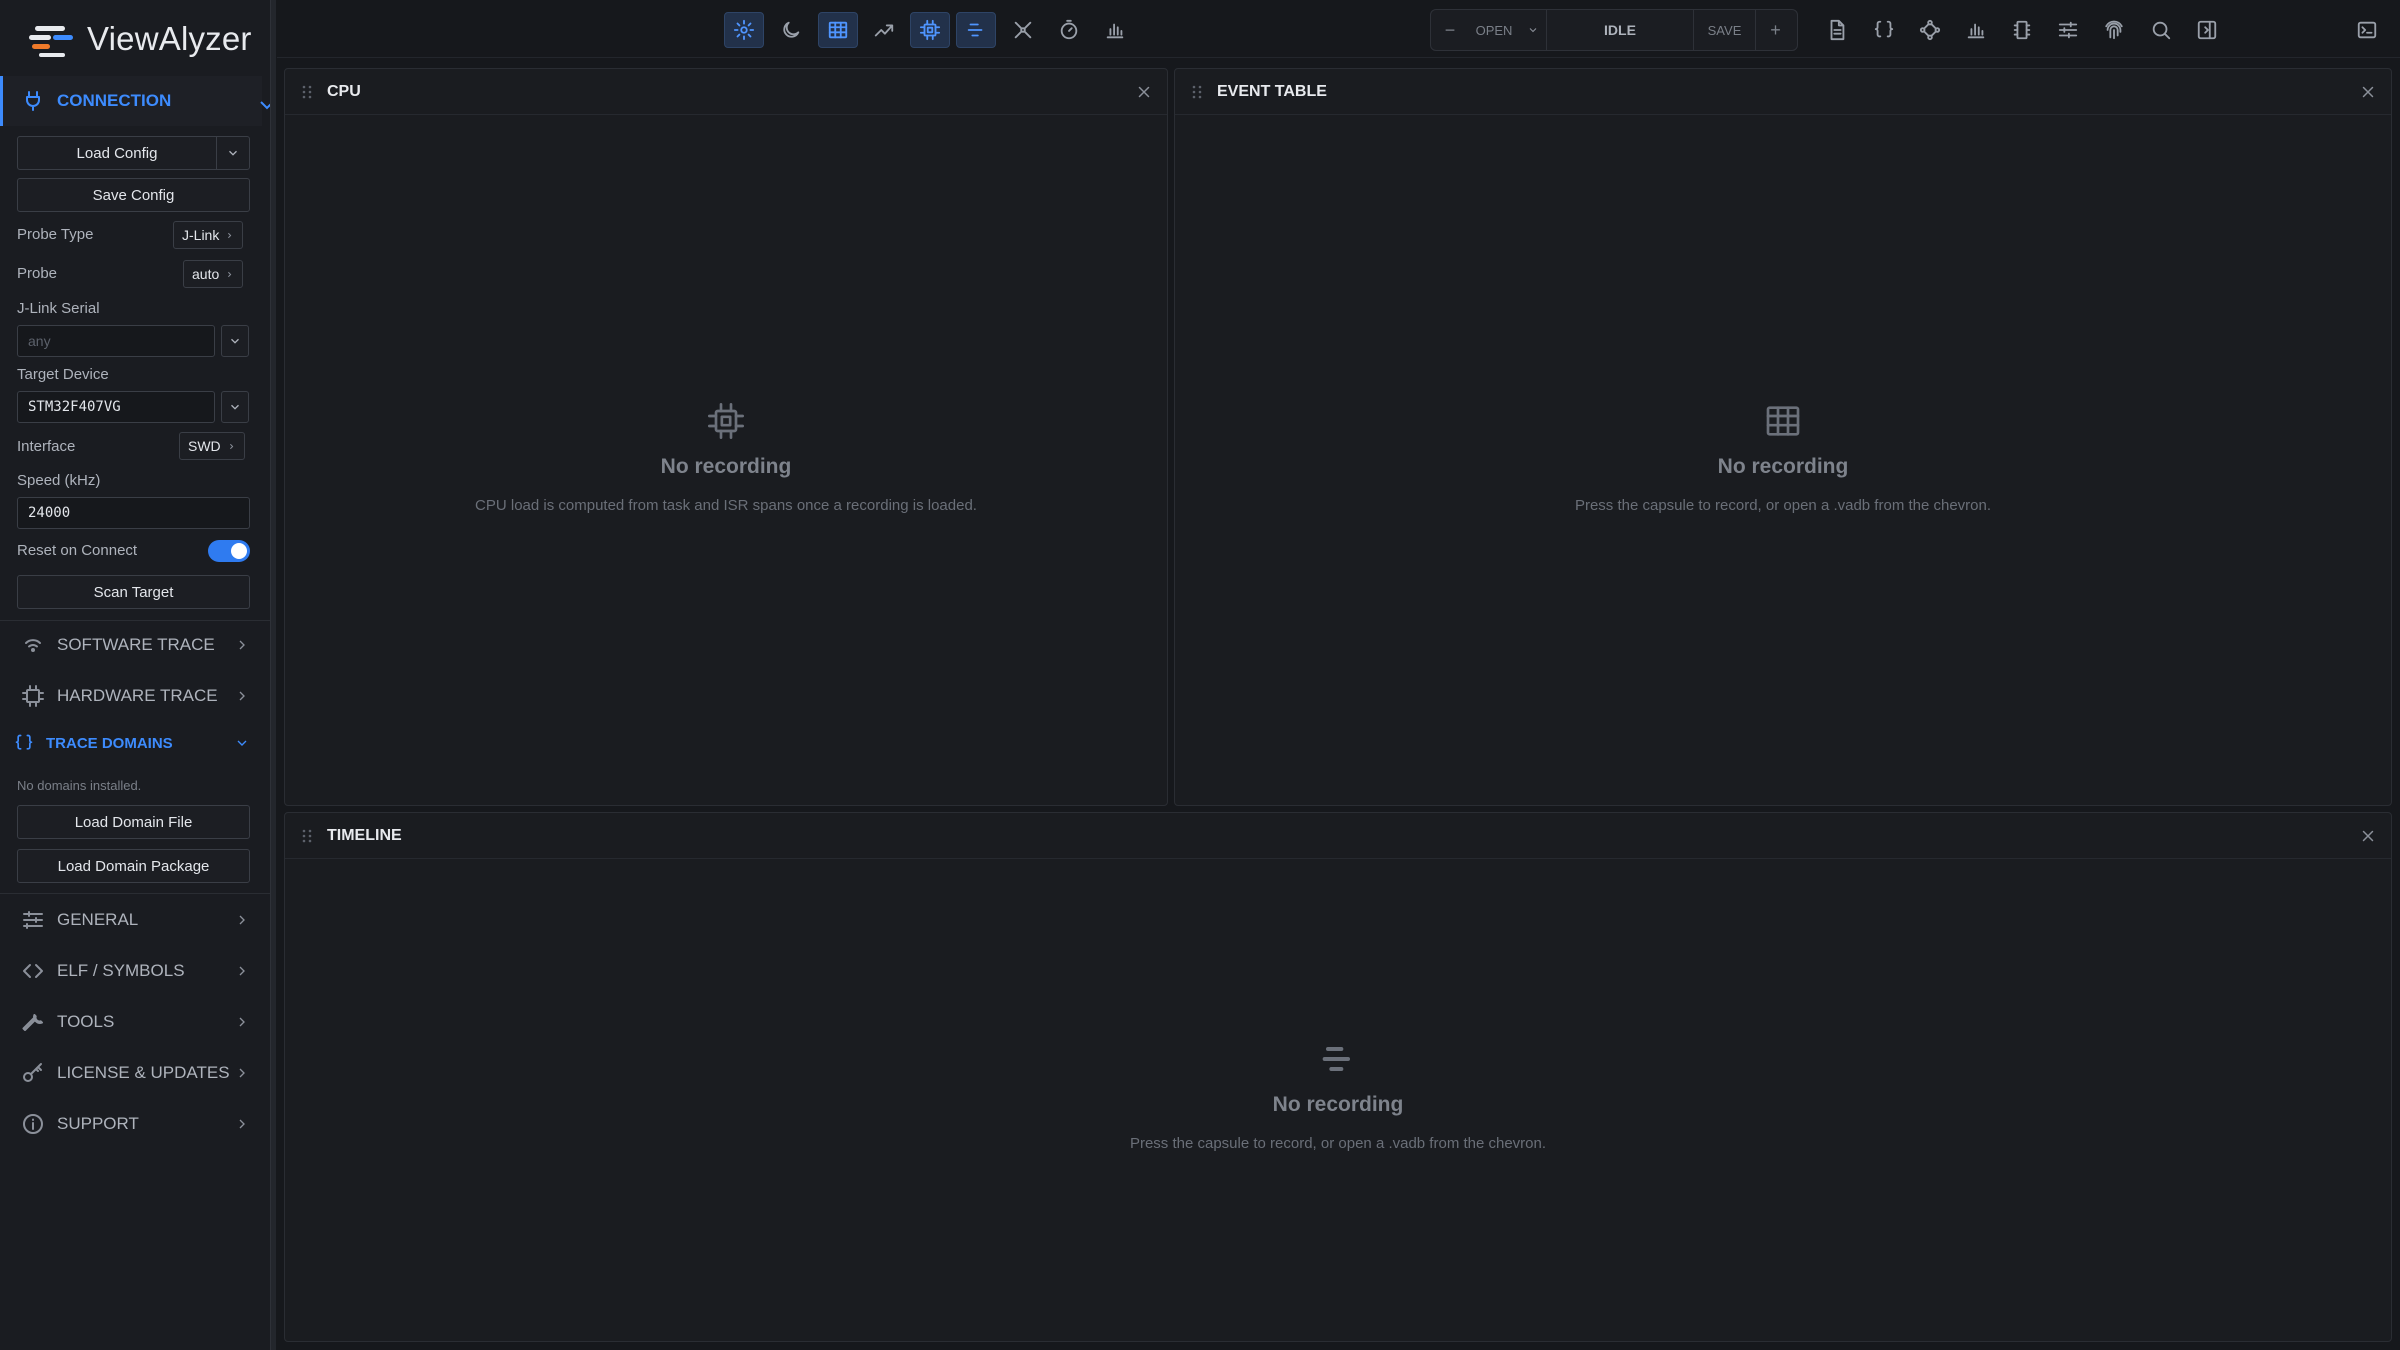 This screenshot has width=2400, height=1350. I want to click on search-icon, so click(2161, 30).